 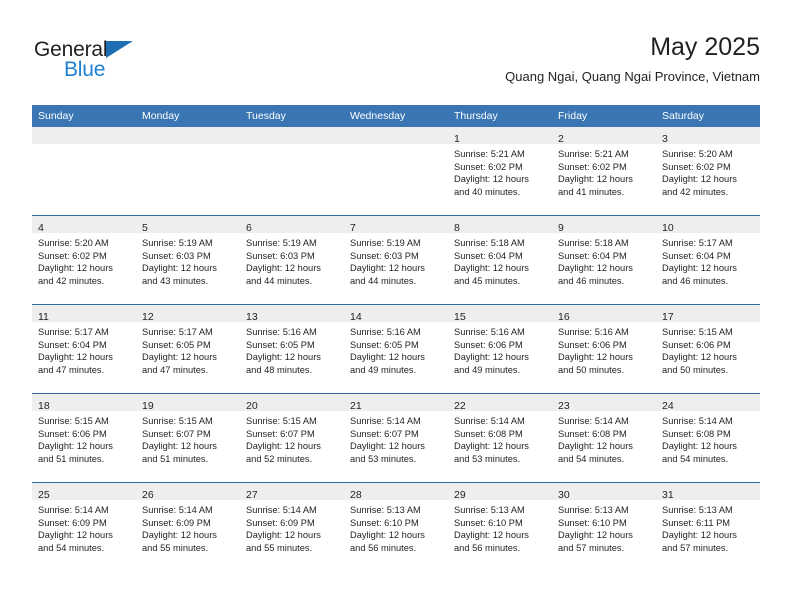 What do you see at coordinates (175, 369) in the screenshot?
I see `daylight-text-line2: and 47 minutes.` at bounding box center [175, 369].